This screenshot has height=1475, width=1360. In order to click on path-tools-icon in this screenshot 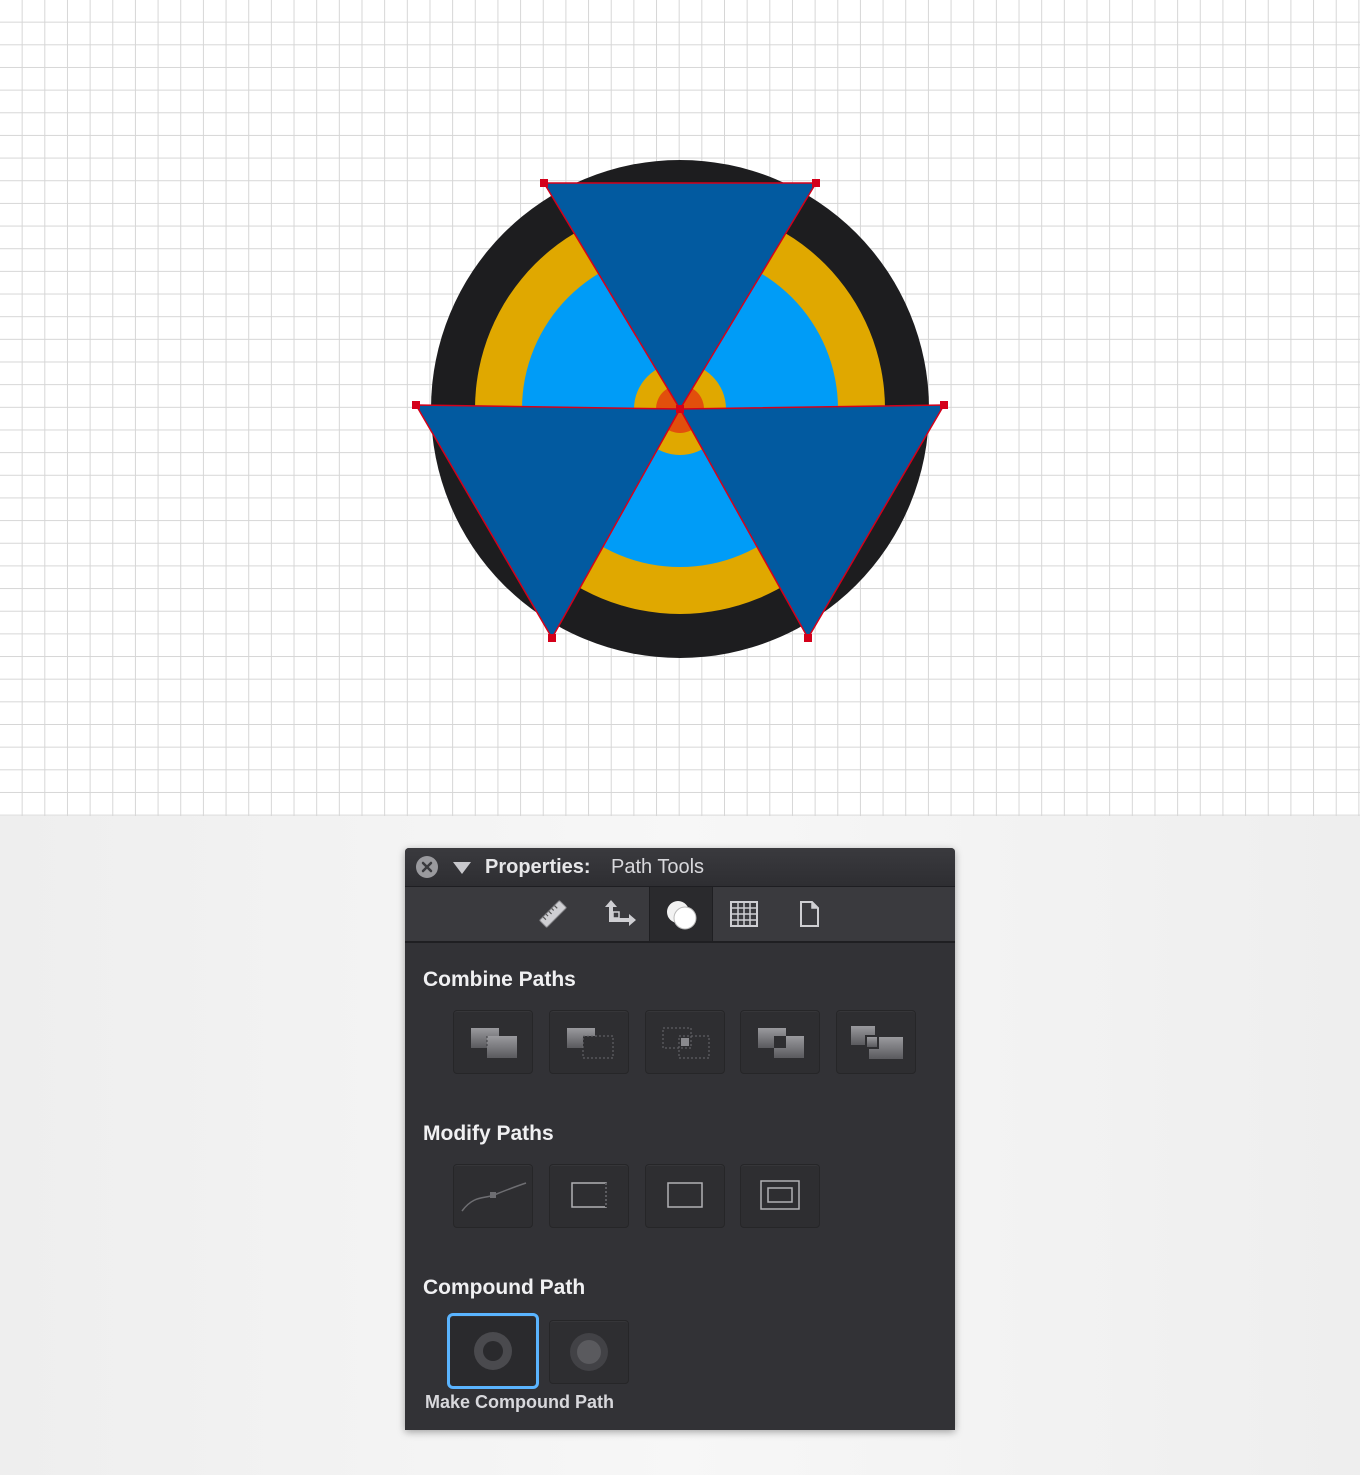, I will do `click(682, 915)`.